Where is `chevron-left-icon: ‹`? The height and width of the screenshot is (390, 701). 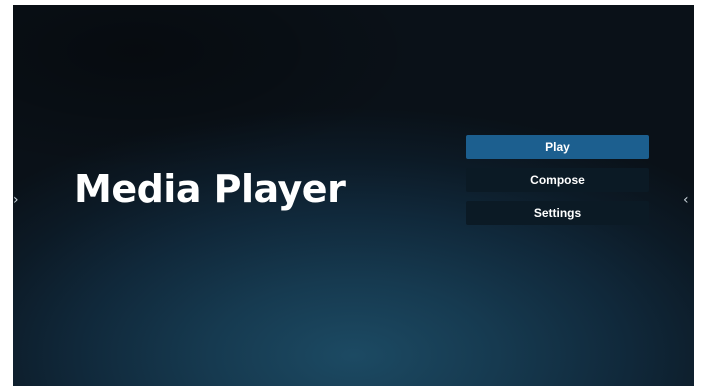 chevron-left-icon: ‹ is located at coordinates (686, 200).